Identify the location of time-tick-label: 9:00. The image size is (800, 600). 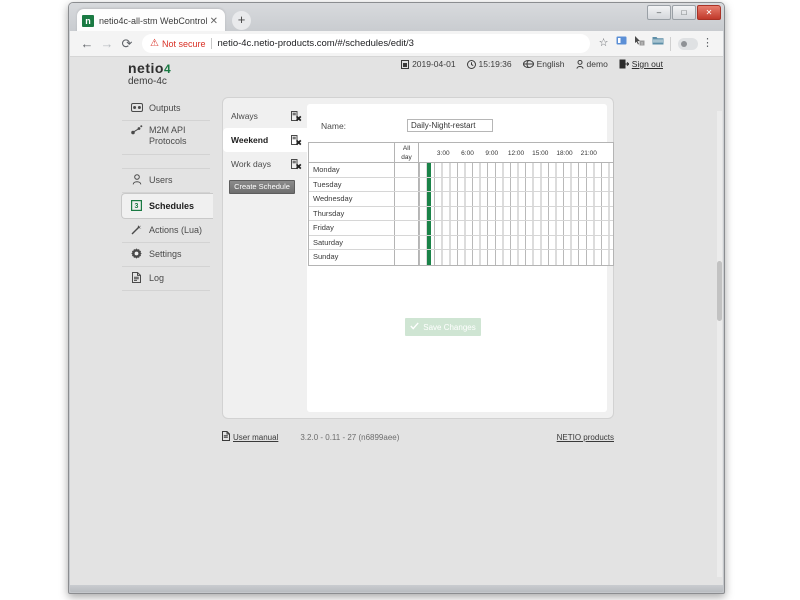
(492, 153).